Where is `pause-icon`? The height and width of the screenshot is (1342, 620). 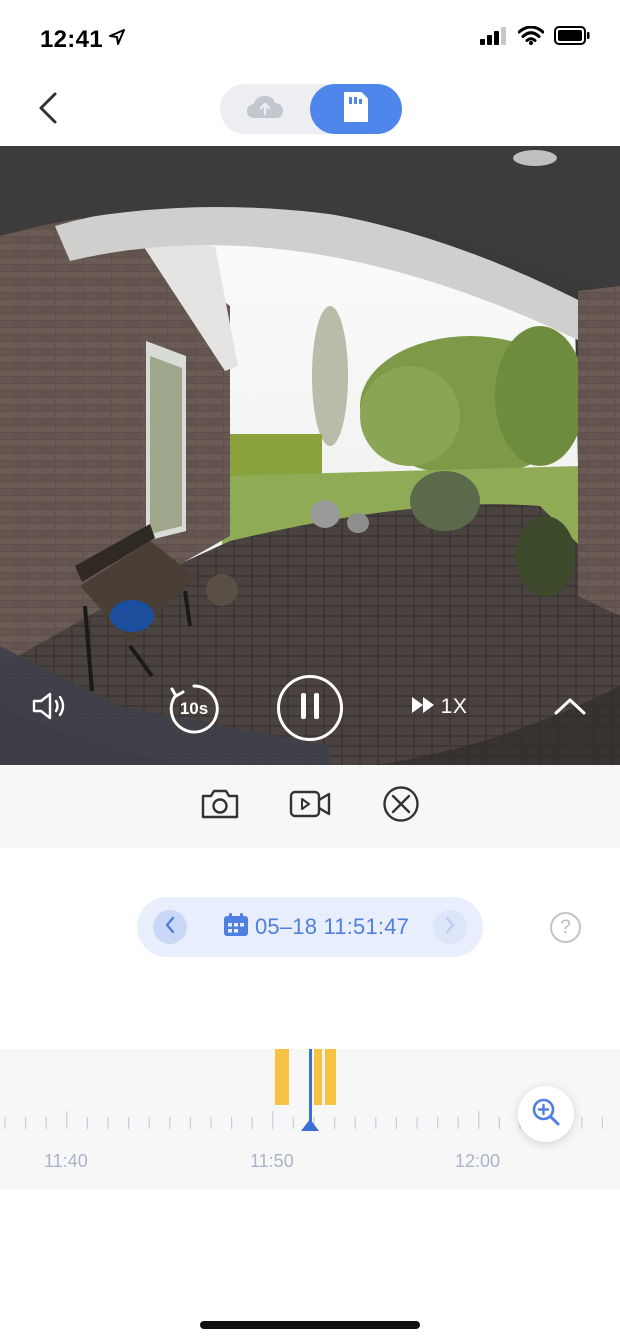
pause-icon is located at coordinates (310, 708).